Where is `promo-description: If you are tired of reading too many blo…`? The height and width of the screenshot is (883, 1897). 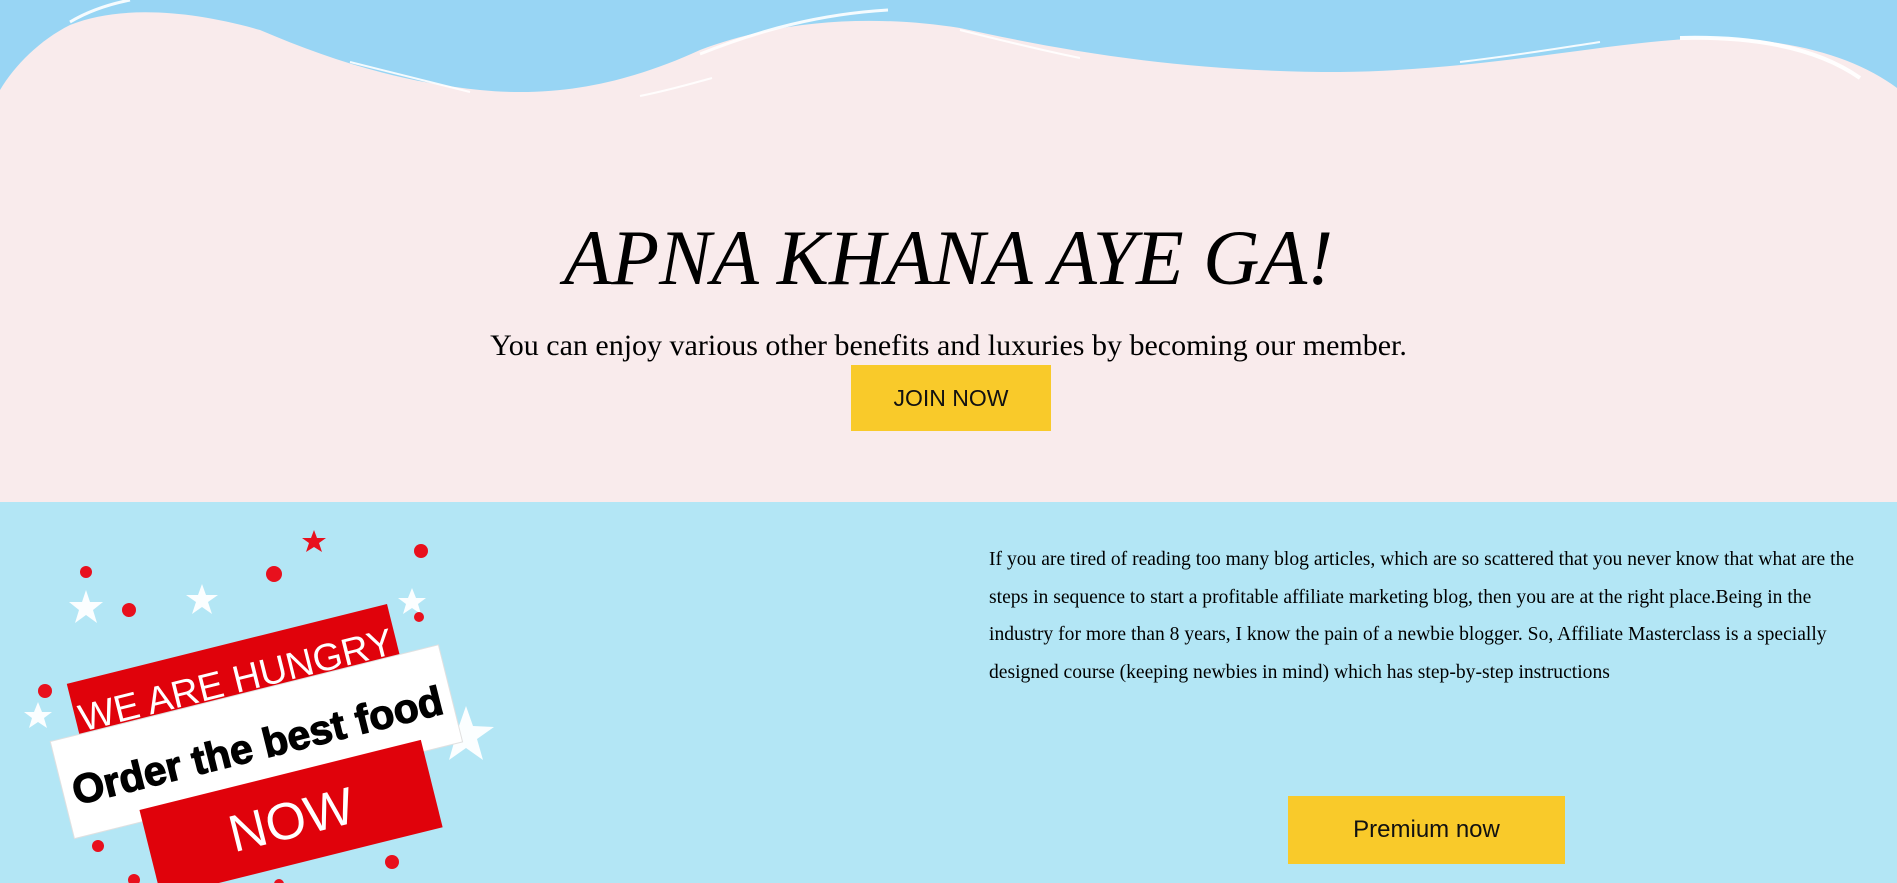 promo-description: If you are tired of reading too many blo… is located at coordinates (1422, 616).